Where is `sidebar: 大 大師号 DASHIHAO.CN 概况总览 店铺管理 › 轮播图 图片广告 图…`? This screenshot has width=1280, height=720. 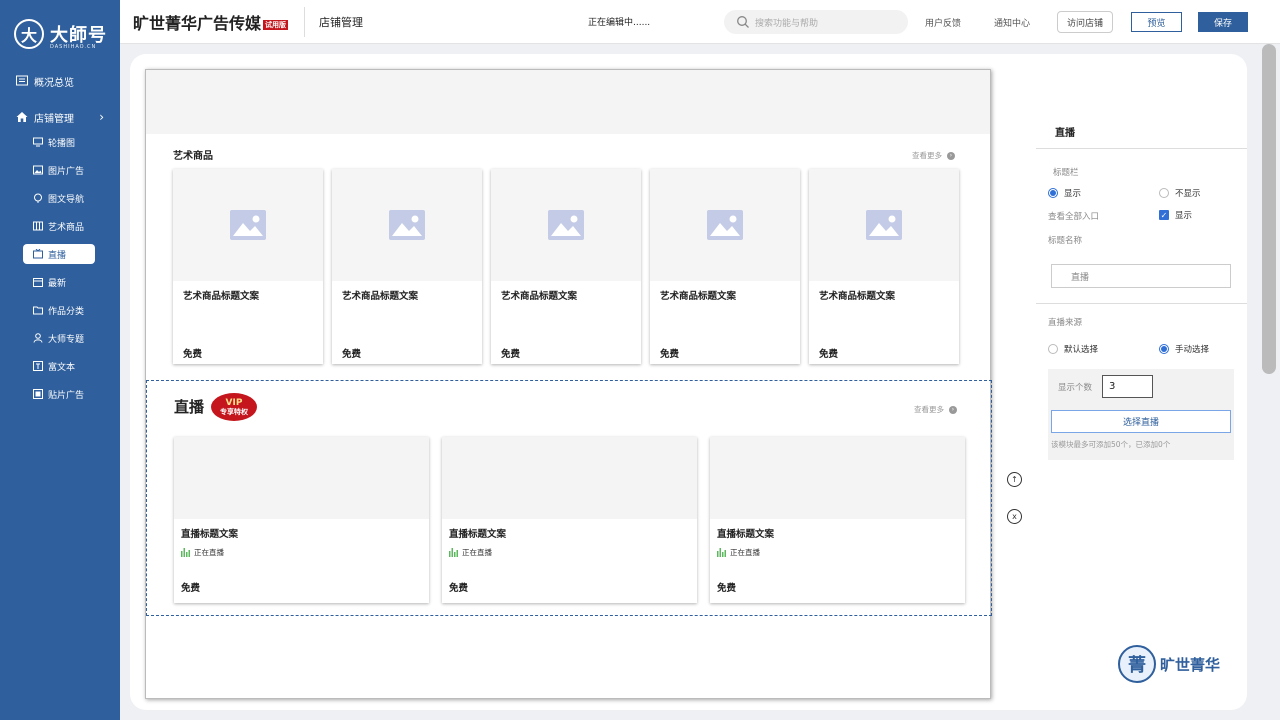
sidebar: 大 大師号 DASHIHAO.CN 概况总览 店铺管理 › 轮播图 图片广告 图… is located at coordinates (60, 360).